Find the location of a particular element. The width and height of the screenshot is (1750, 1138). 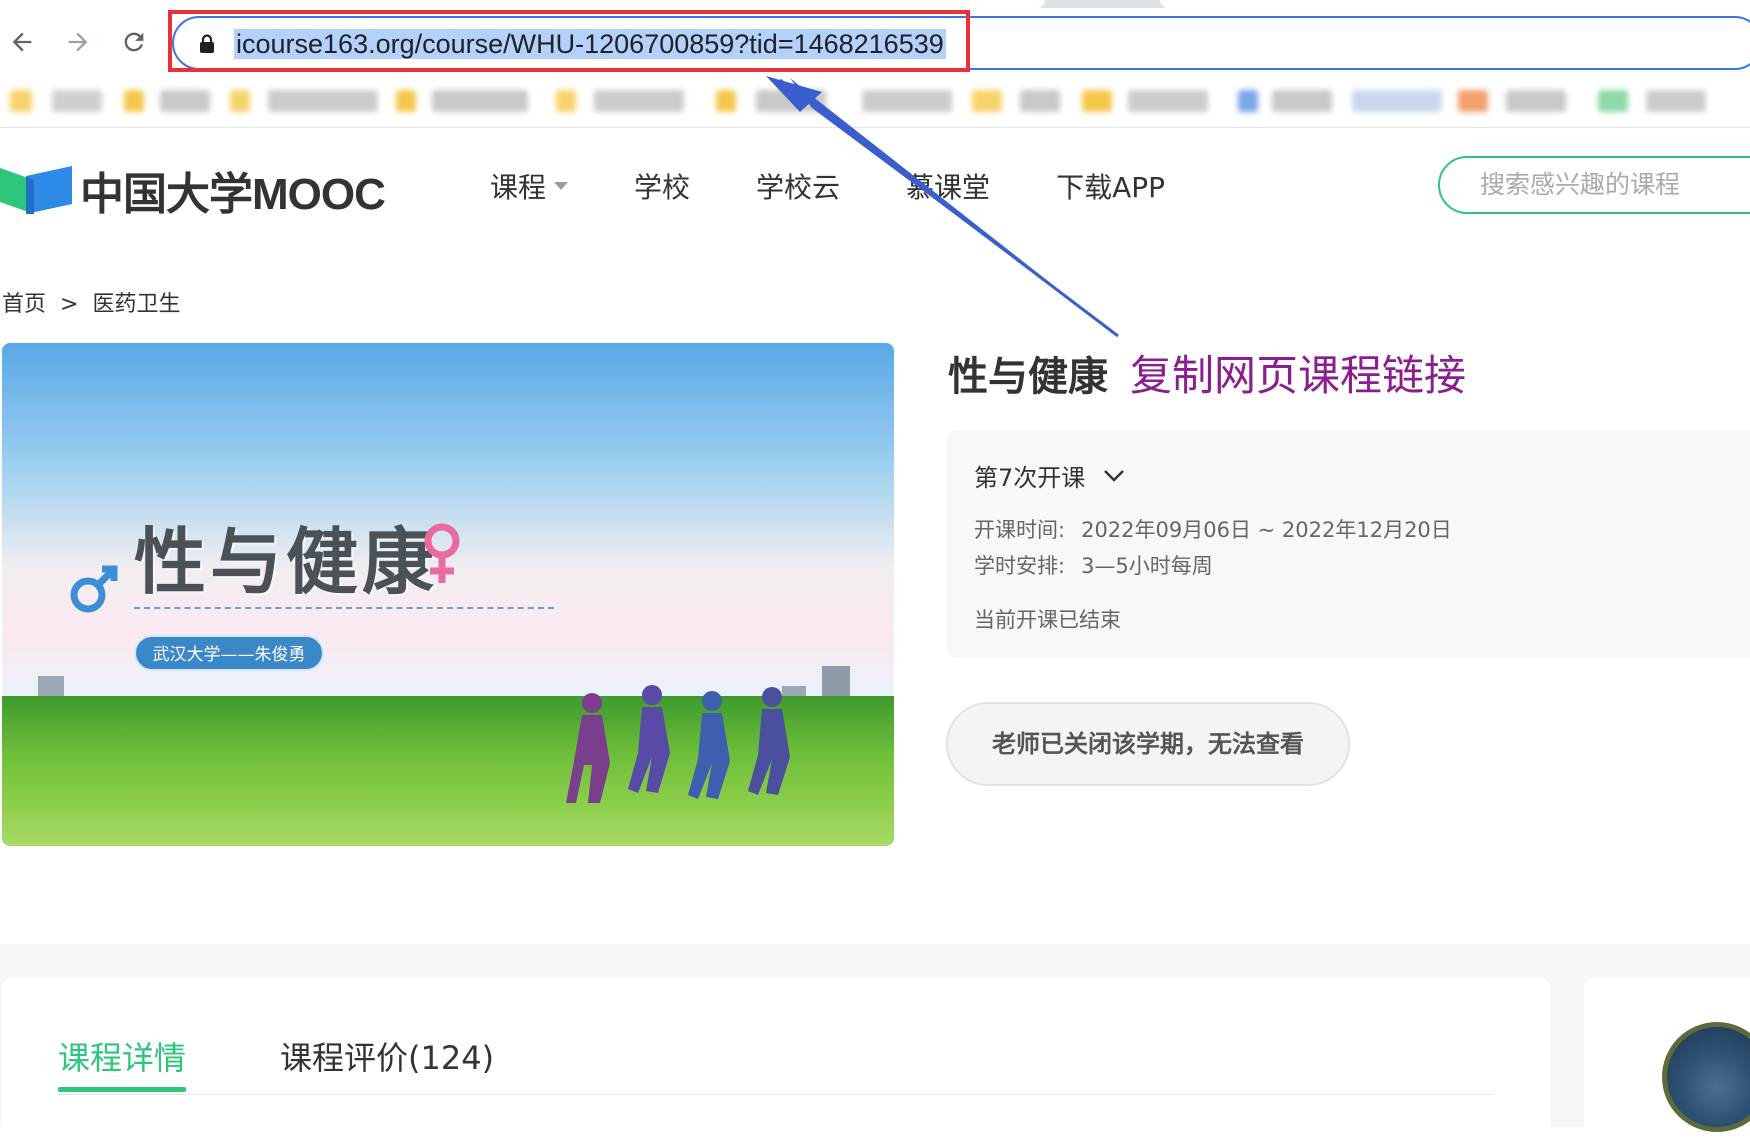

arrow-left-icon is located at coordinates (22, 42).